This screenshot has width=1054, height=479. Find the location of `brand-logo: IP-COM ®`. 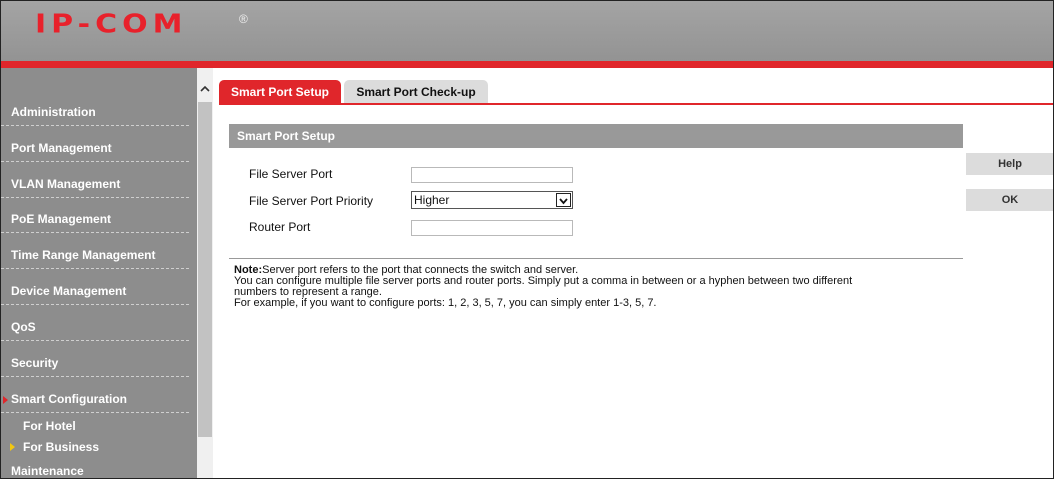

brand-logo: IP-COM ® is located at coordinates (141, 25).